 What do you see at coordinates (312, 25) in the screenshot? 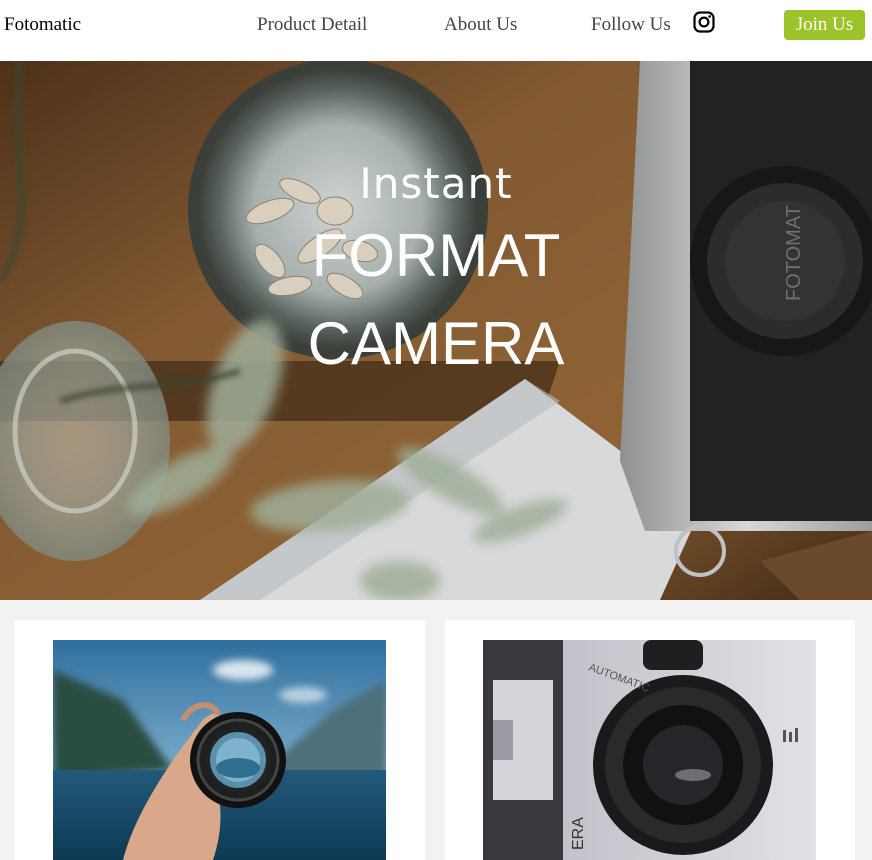
I see `nav-product-detail: Product Detail` at bounding box center [312, 25].